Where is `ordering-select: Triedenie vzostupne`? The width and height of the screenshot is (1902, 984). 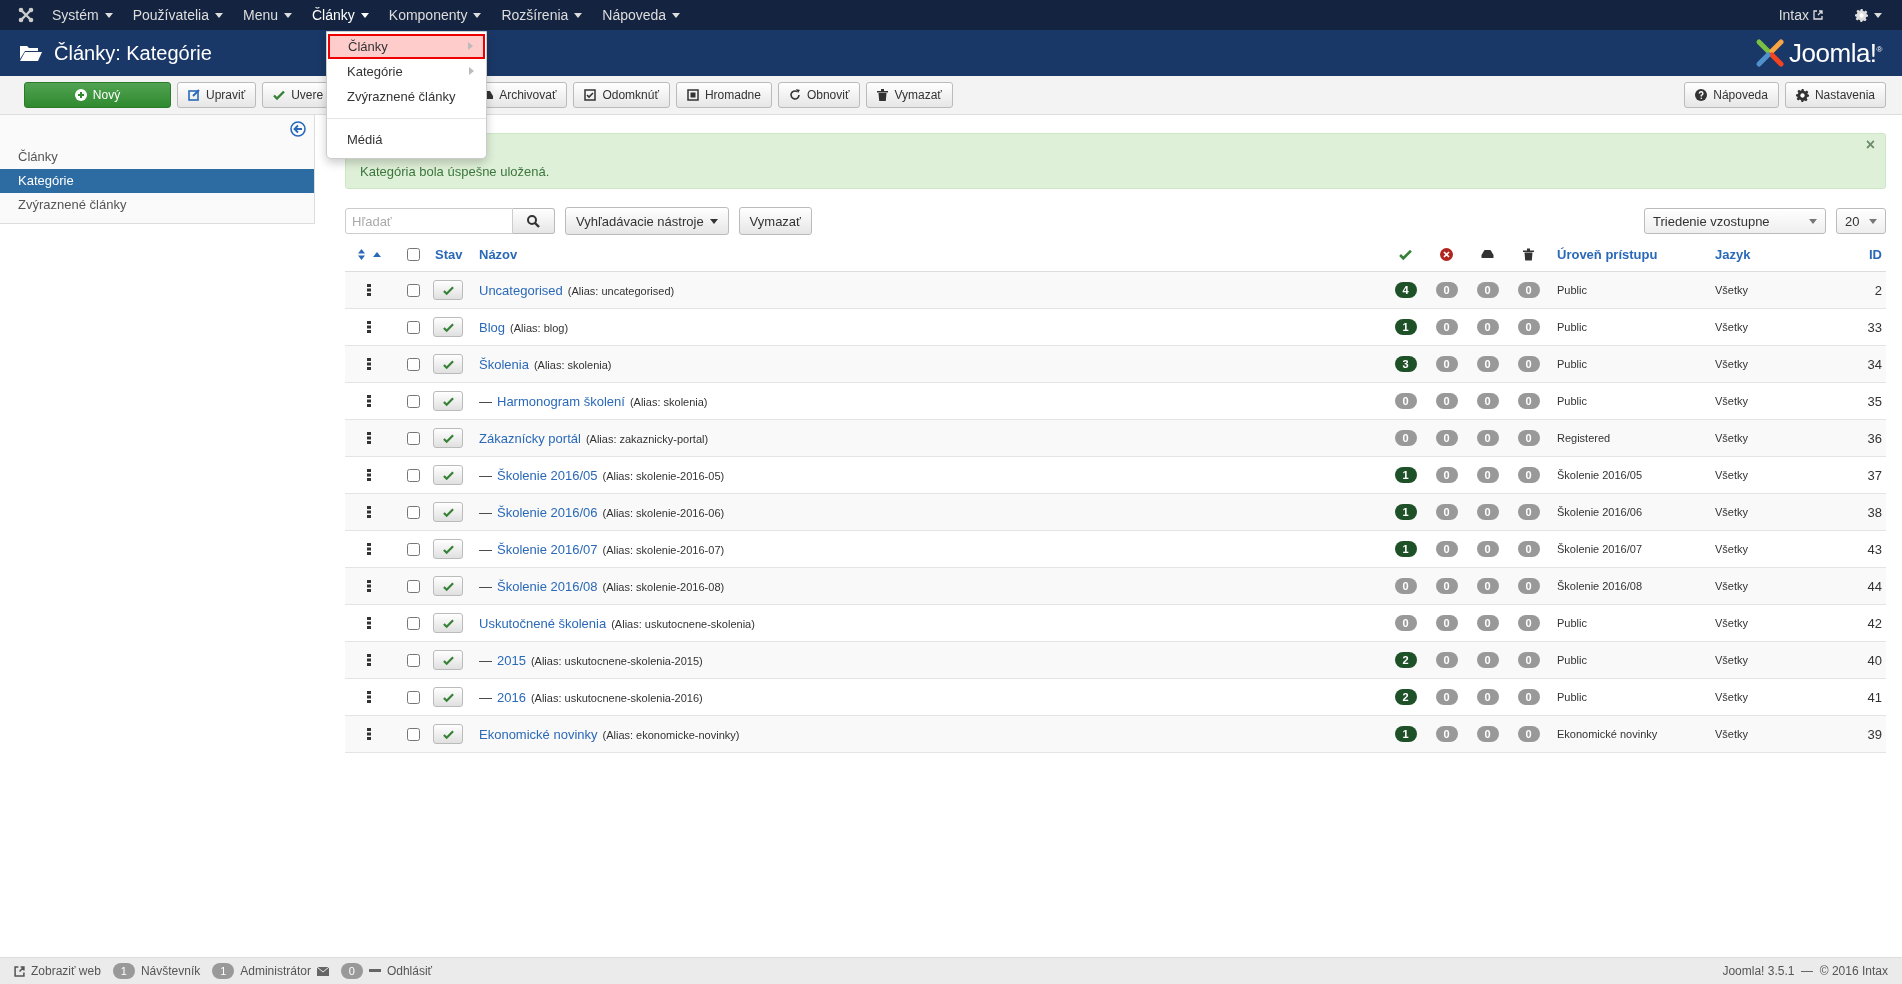
ordering-select: Triedenie vzostupne is located at coordinates (1735, 221).